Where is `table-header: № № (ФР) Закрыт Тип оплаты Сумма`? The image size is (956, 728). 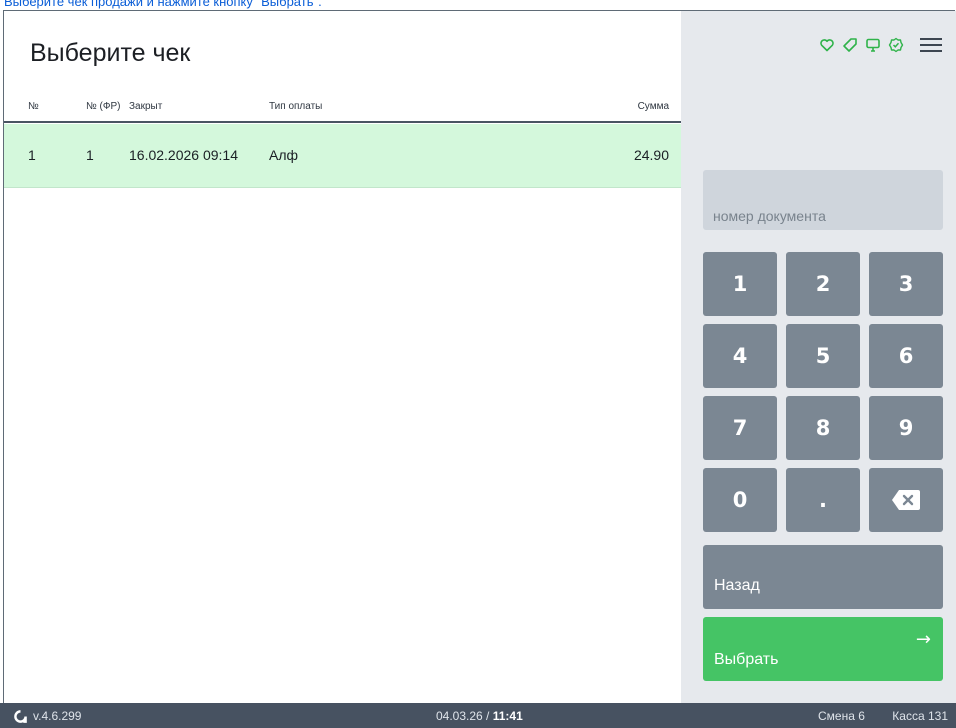
table-header: № № (ФР) Закрыт Тип оплаты Сумма is located at coordinates (342, 112).